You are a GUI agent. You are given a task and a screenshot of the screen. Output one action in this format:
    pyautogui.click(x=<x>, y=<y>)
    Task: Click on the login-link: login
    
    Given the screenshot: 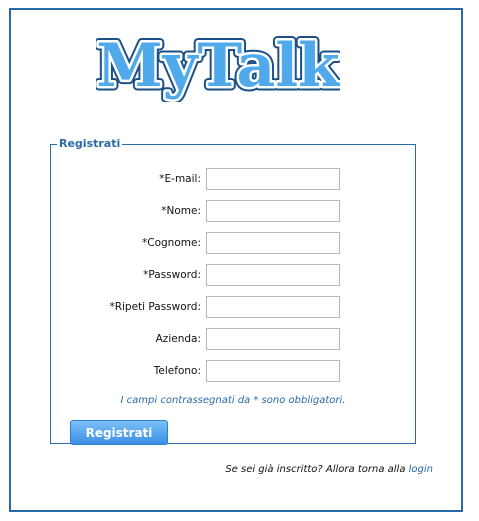 What is the action you would take?
    pyautogui.click(x=421, y=469)
    